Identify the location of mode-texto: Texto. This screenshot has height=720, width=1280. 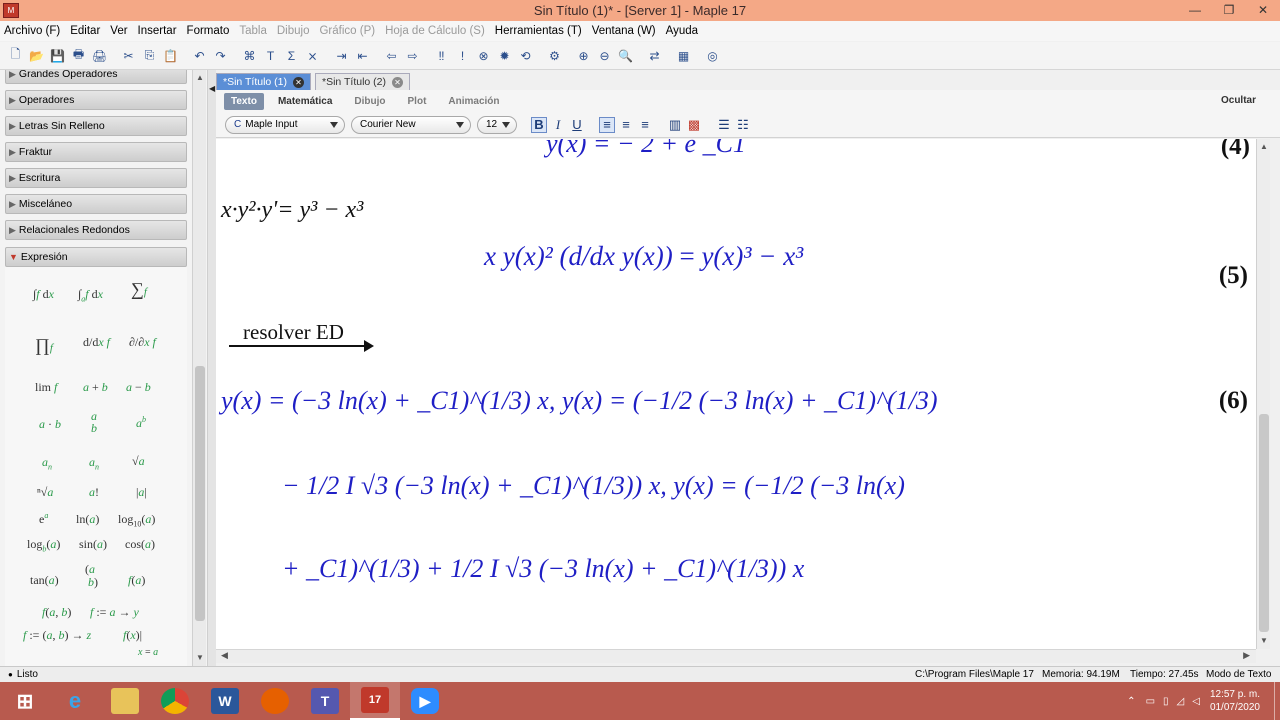
(244, 101).